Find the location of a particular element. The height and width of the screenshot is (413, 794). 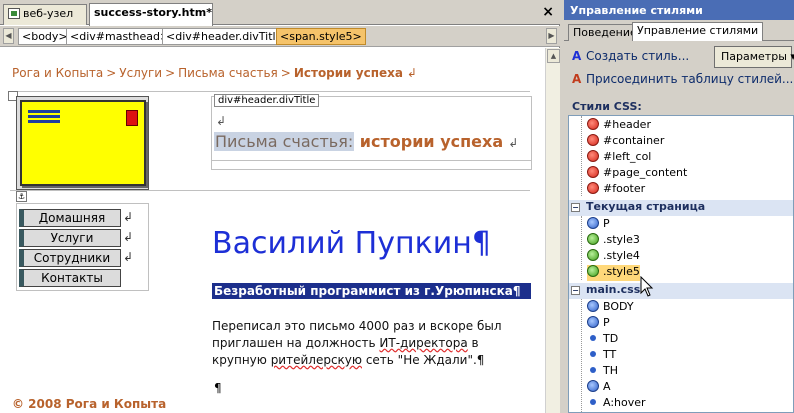

style-item-label: TD is located at coordinates (611, 338).